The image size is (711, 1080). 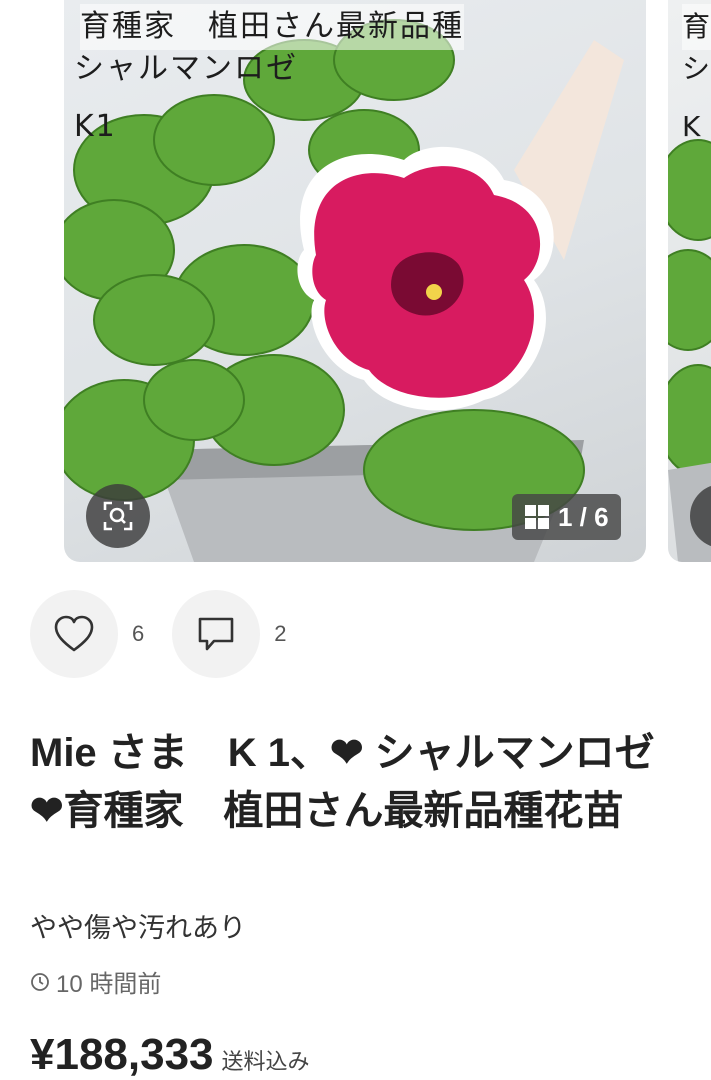 What do you see at coordinates (109, 984) in the screenshot?
I see `posted-time-text: 10 時間前` at bounding box center [109, 984].